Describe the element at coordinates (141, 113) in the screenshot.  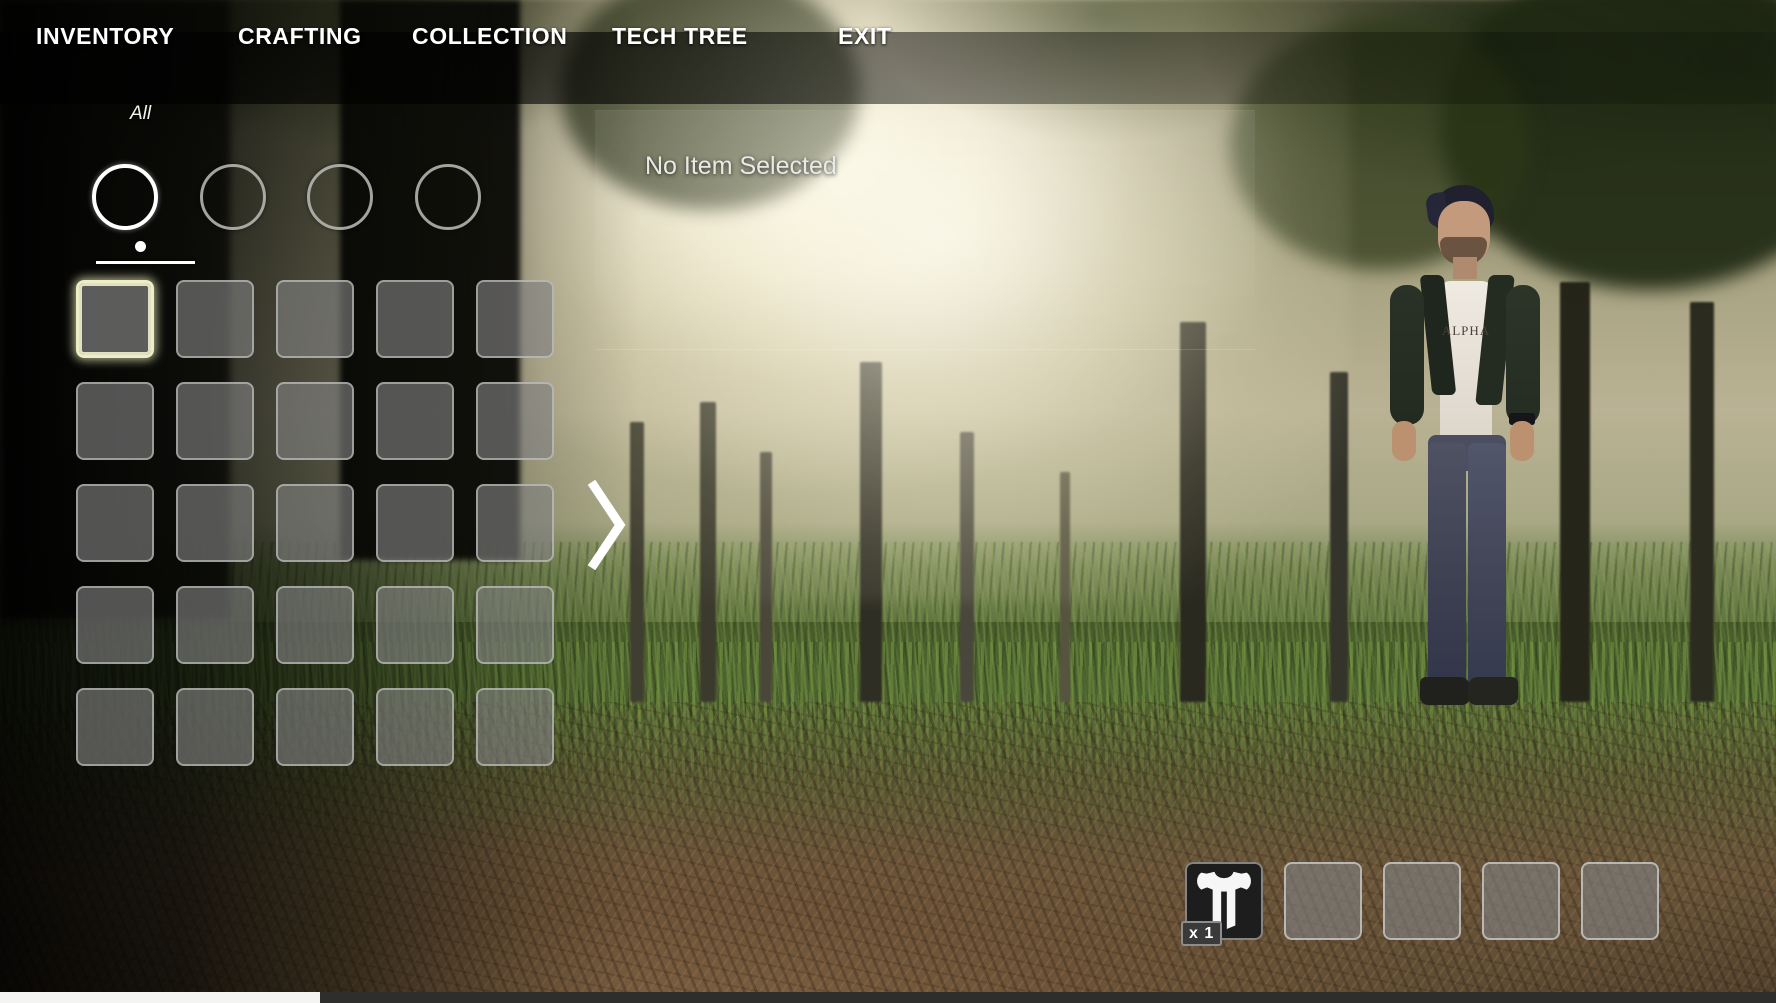
I see `filter-category-label: All` at that location.